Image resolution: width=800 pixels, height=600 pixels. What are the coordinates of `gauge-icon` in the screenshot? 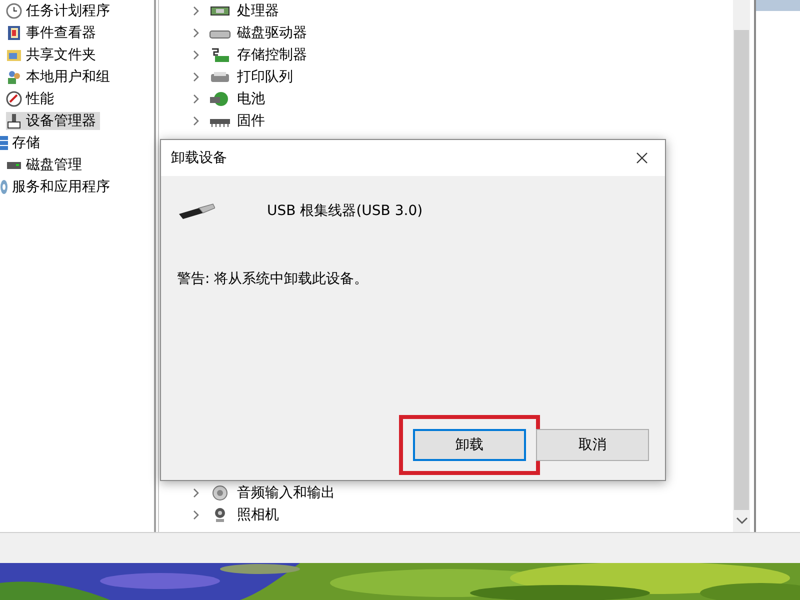 It's located at (14, 99).